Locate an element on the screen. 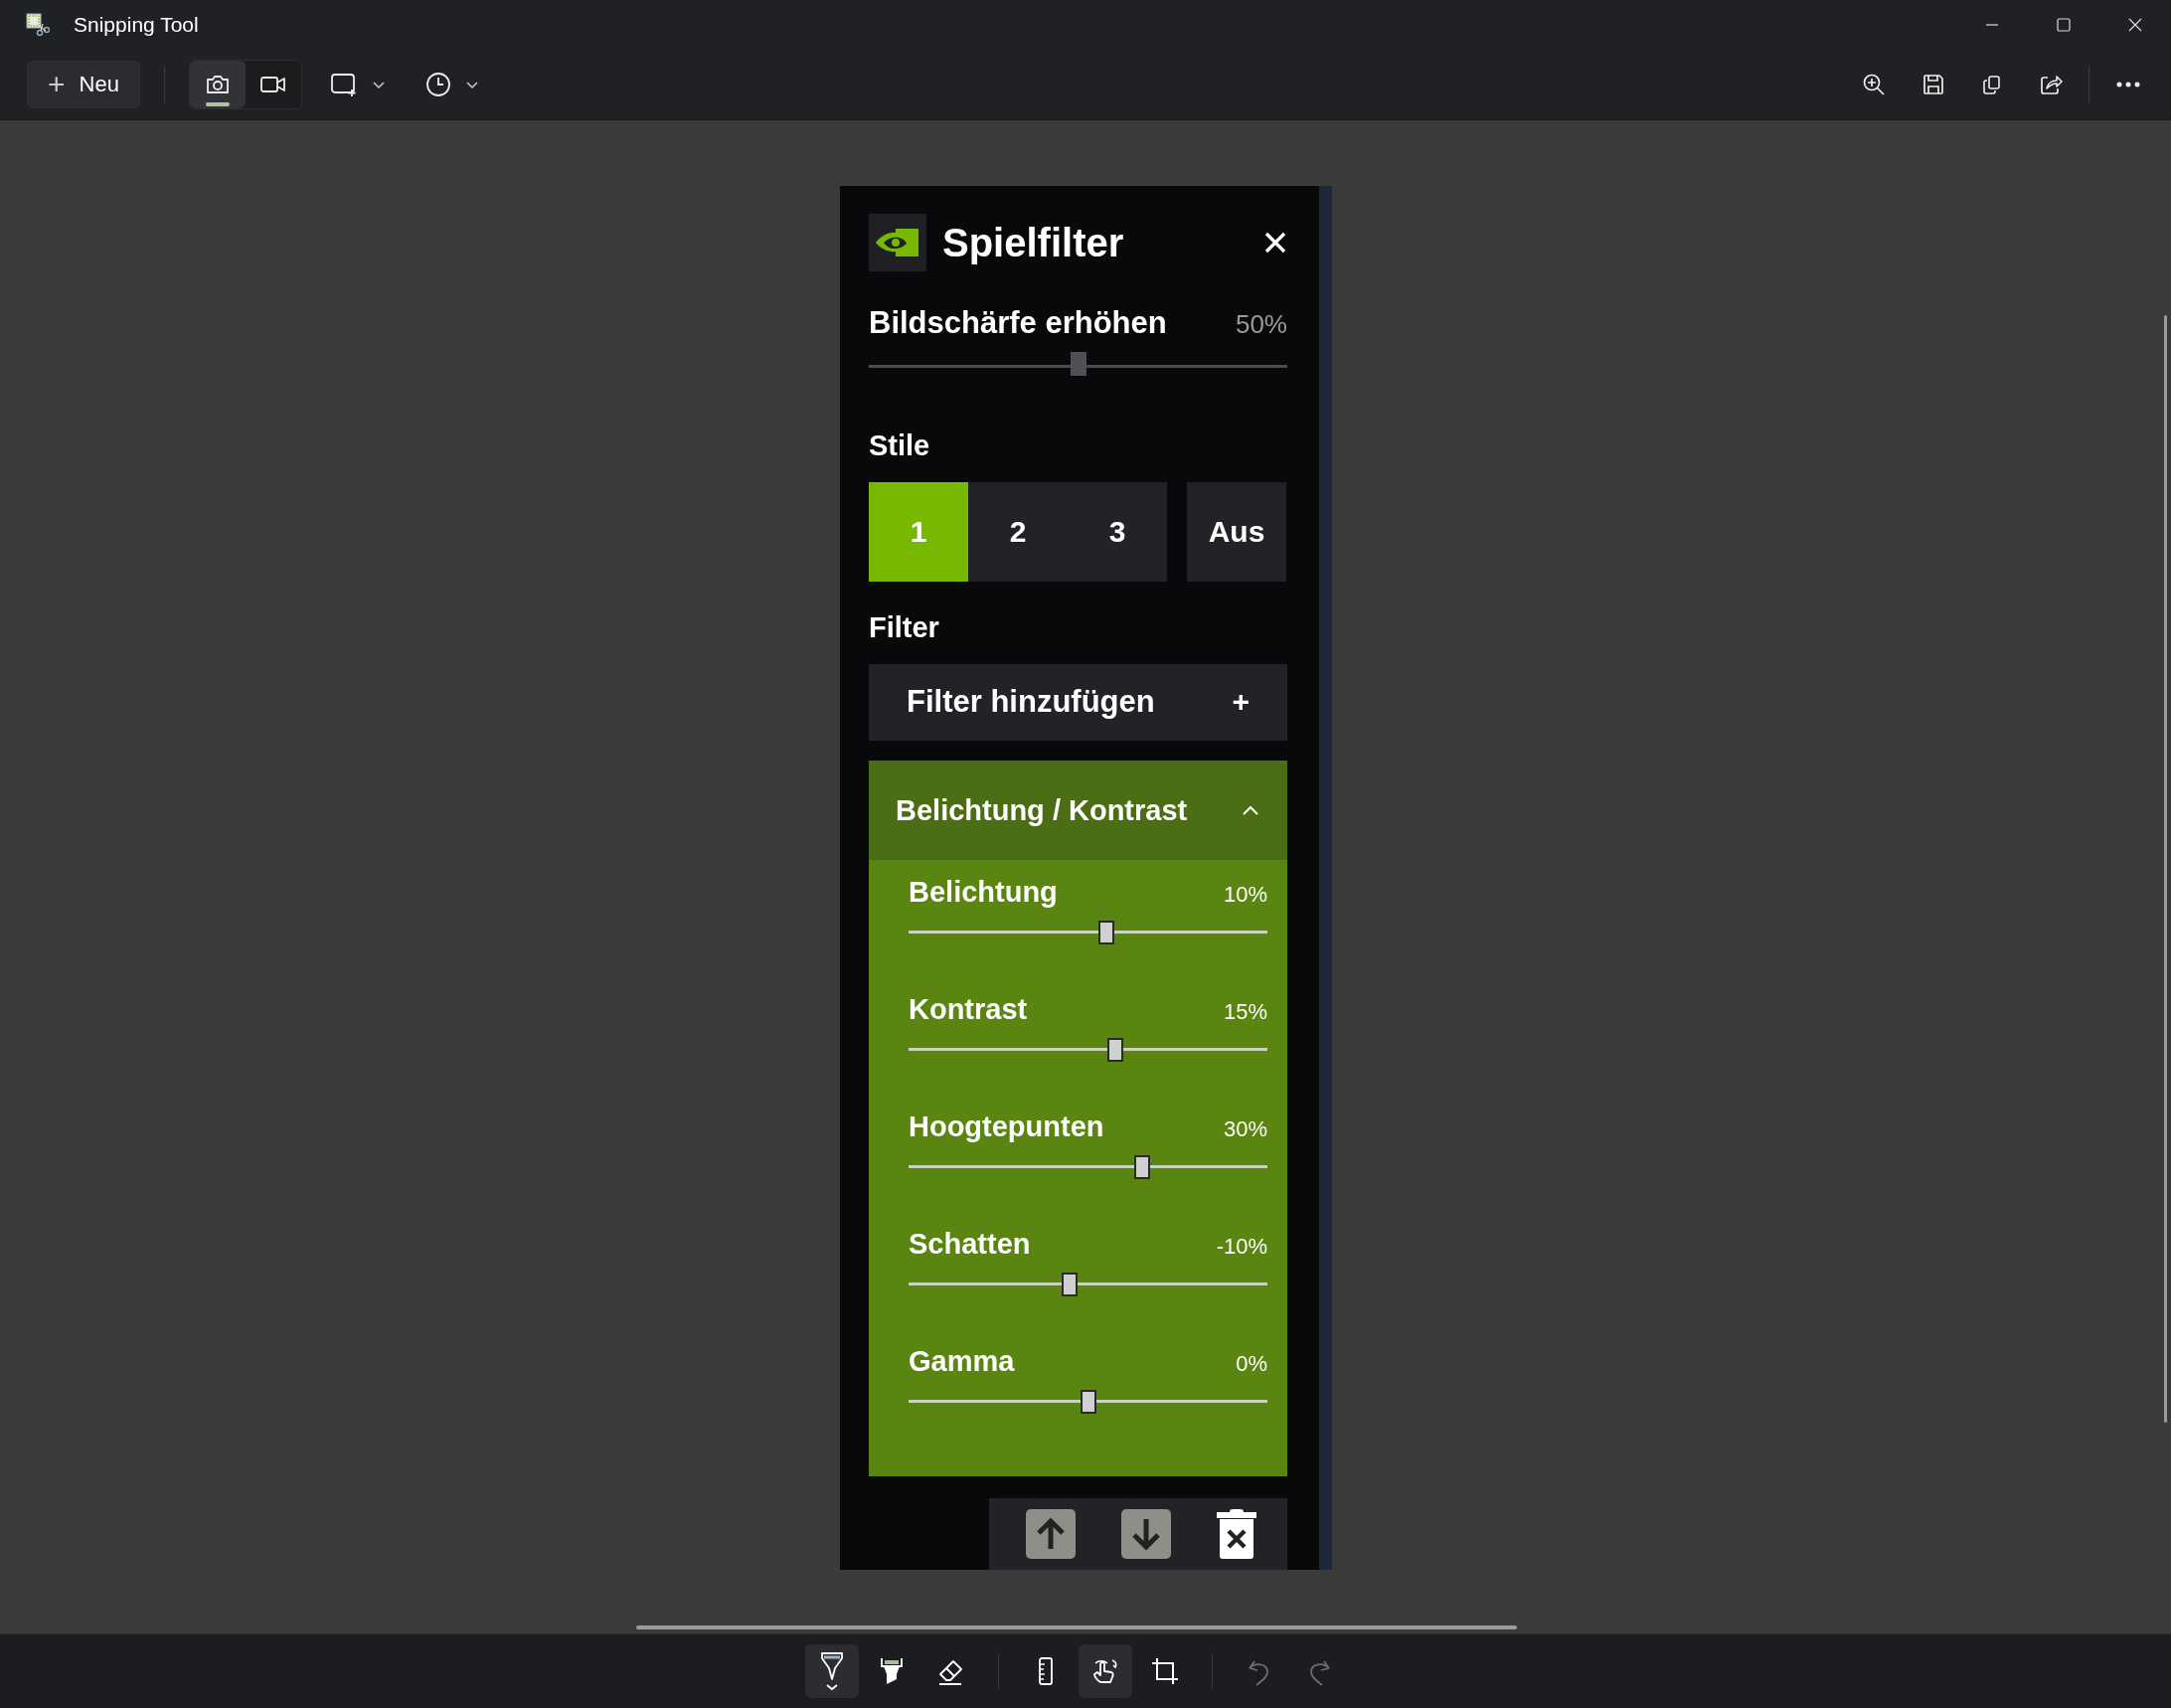 The width and height of the screenshot is (2171, 1708). add-filter-button: Filter hinzufügen + is located at coordinates (1078, 702).